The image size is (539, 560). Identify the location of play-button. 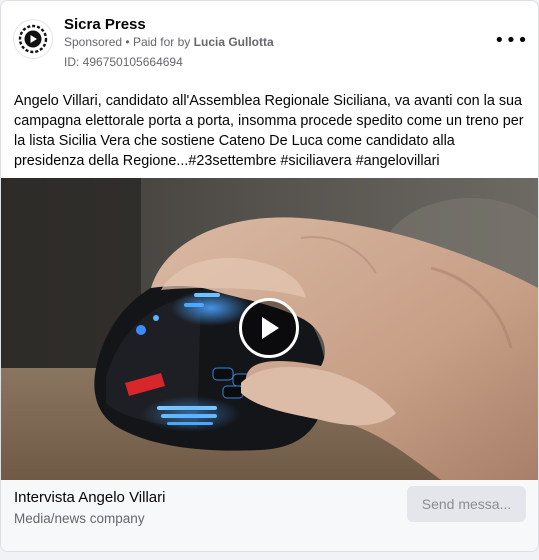
(269, 328).